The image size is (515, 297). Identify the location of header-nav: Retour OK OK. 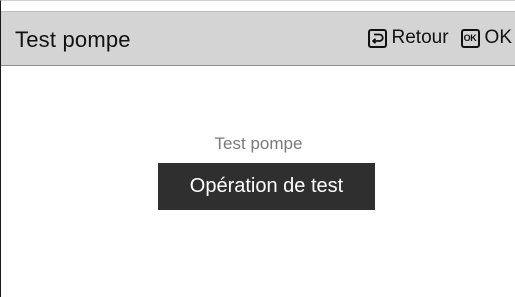
(439, 38).